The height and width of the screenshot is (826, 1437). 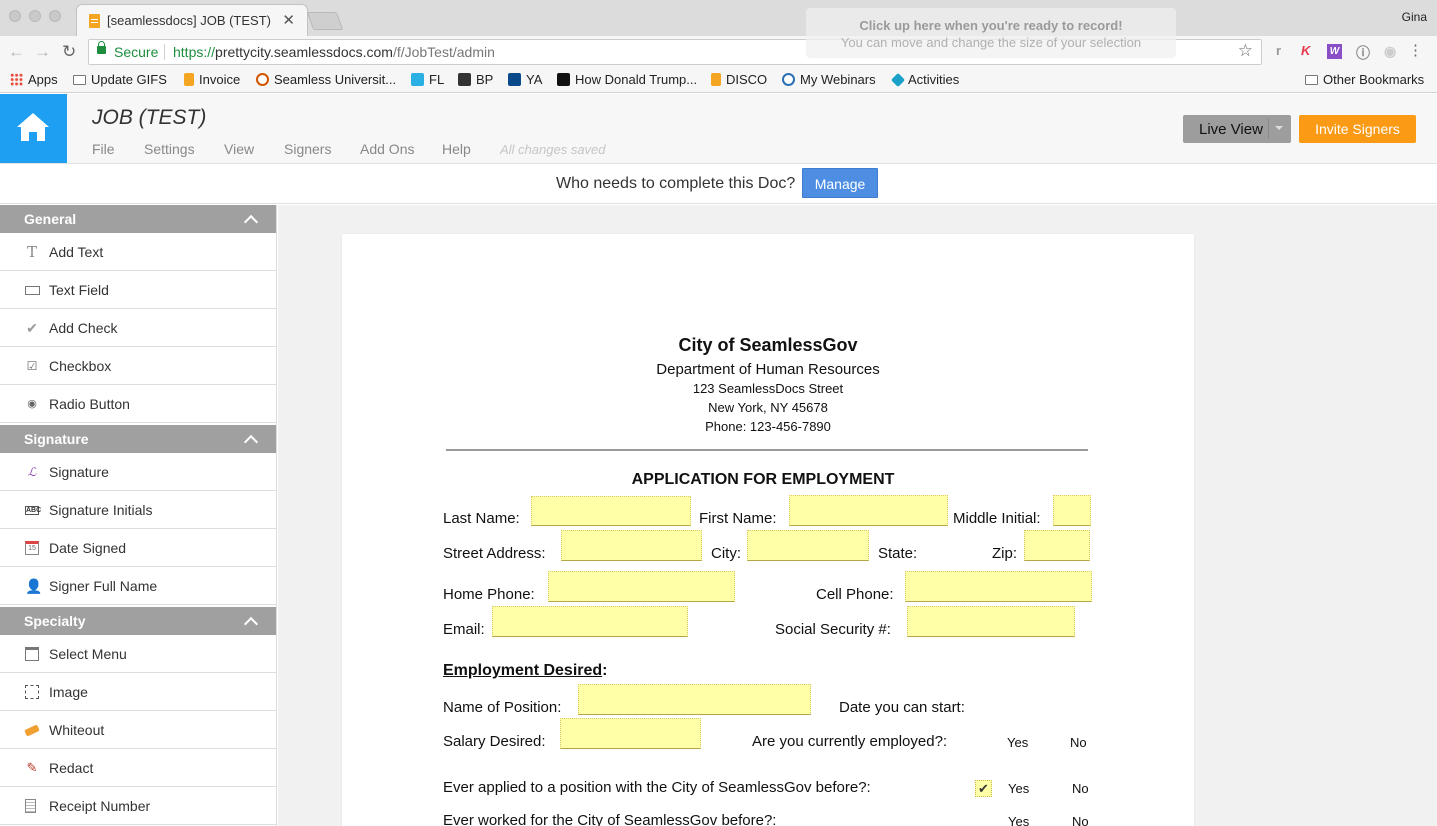 What do you see at coordinates (138, 472) in the screenshot?
I see `tool-signature: ℒ Signature` at bounding box center [138, 472].